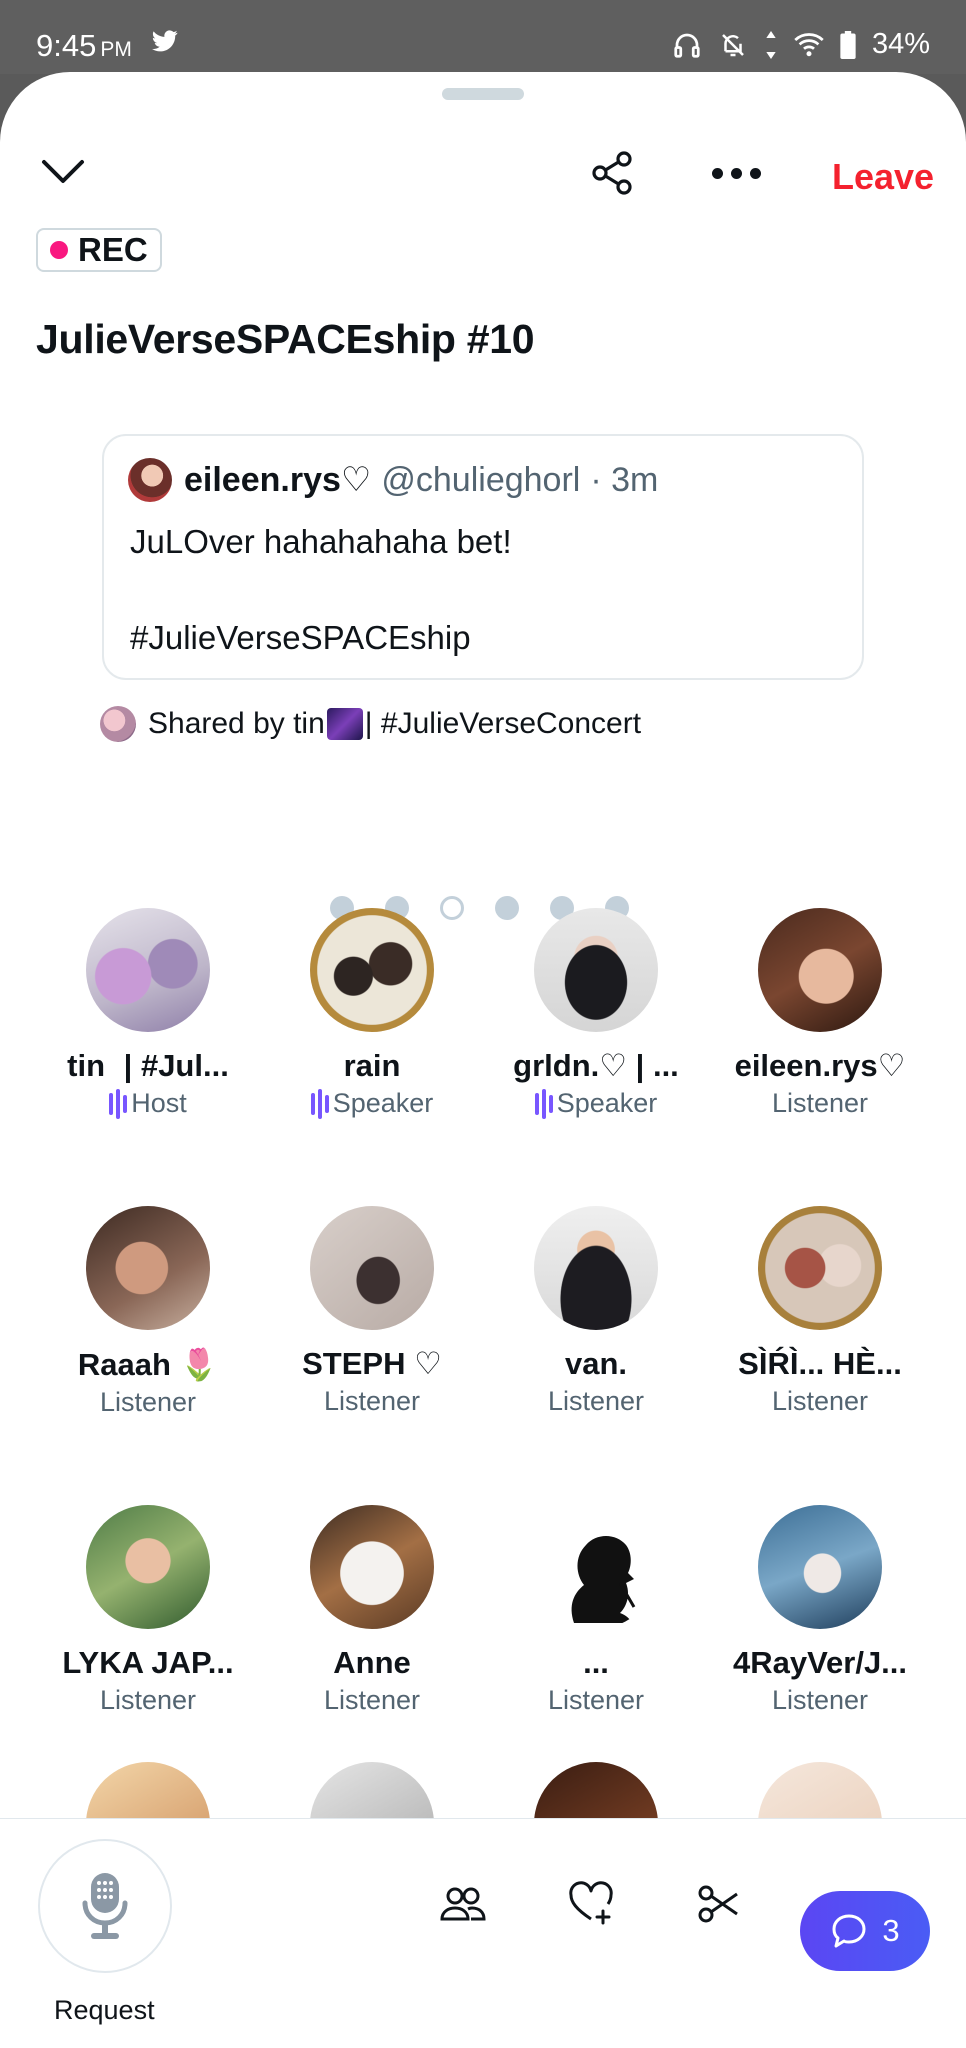 The image size is (966, 2048). Describe the element at coordinates (372, 1065) in the screenshot. I see `participant-name: rain` at that location.